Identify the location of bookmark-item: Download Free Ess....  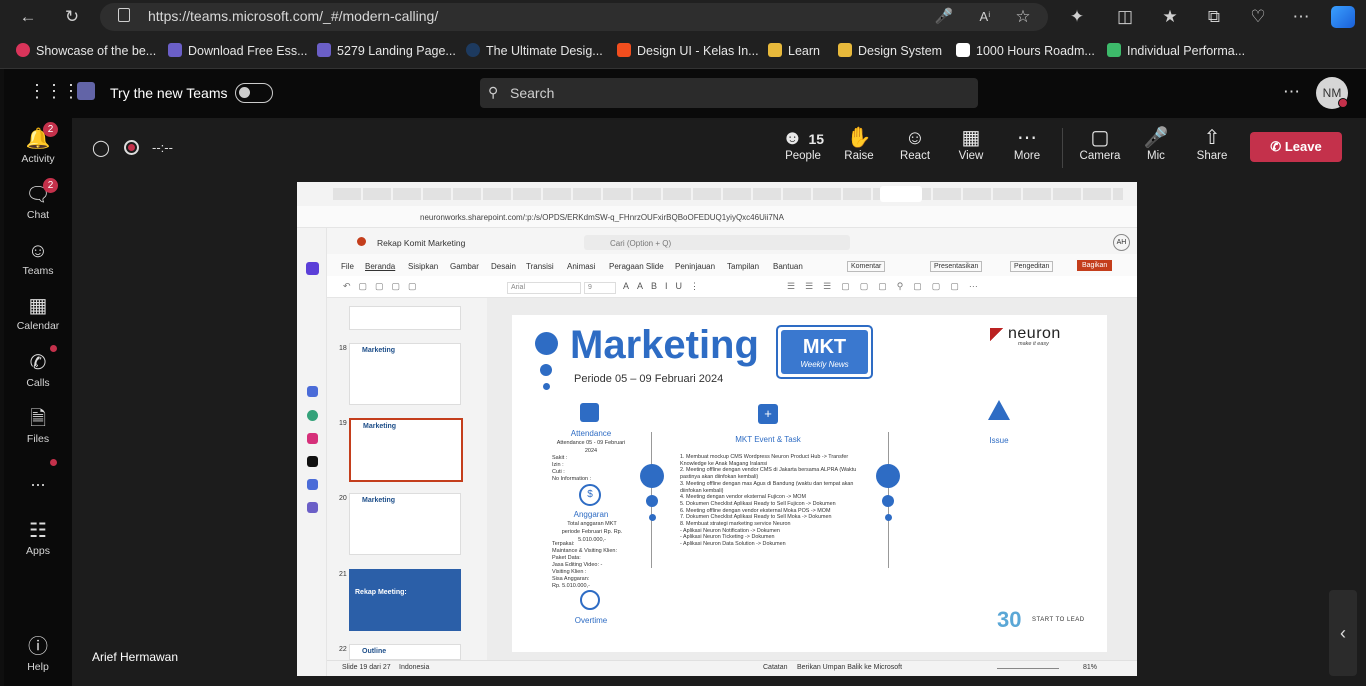
(238, 51).